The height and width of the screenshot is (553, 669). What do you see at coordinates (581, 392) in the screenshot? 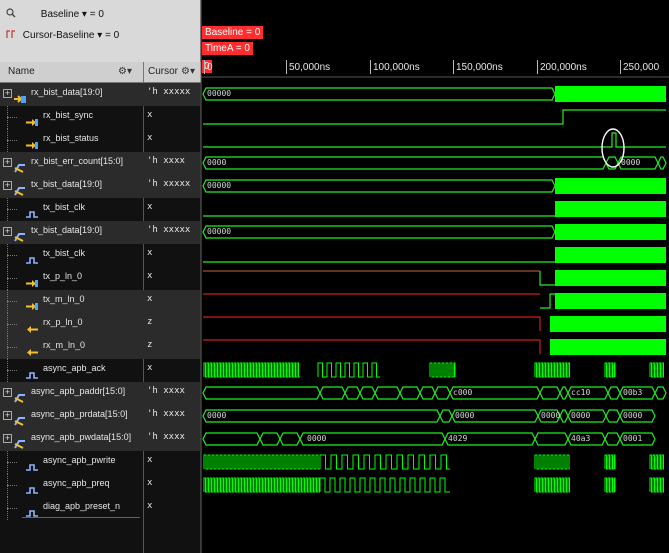
I see `wave-value: cc10` at bounding box center [581, 392].